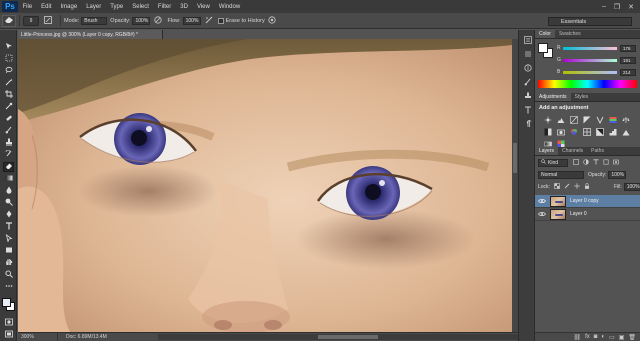 The height and width of the screenshot is (341, 640). Describe the element at coordinates (9, 20) in the screenshot. I see `tool-preset-picker` at that location.